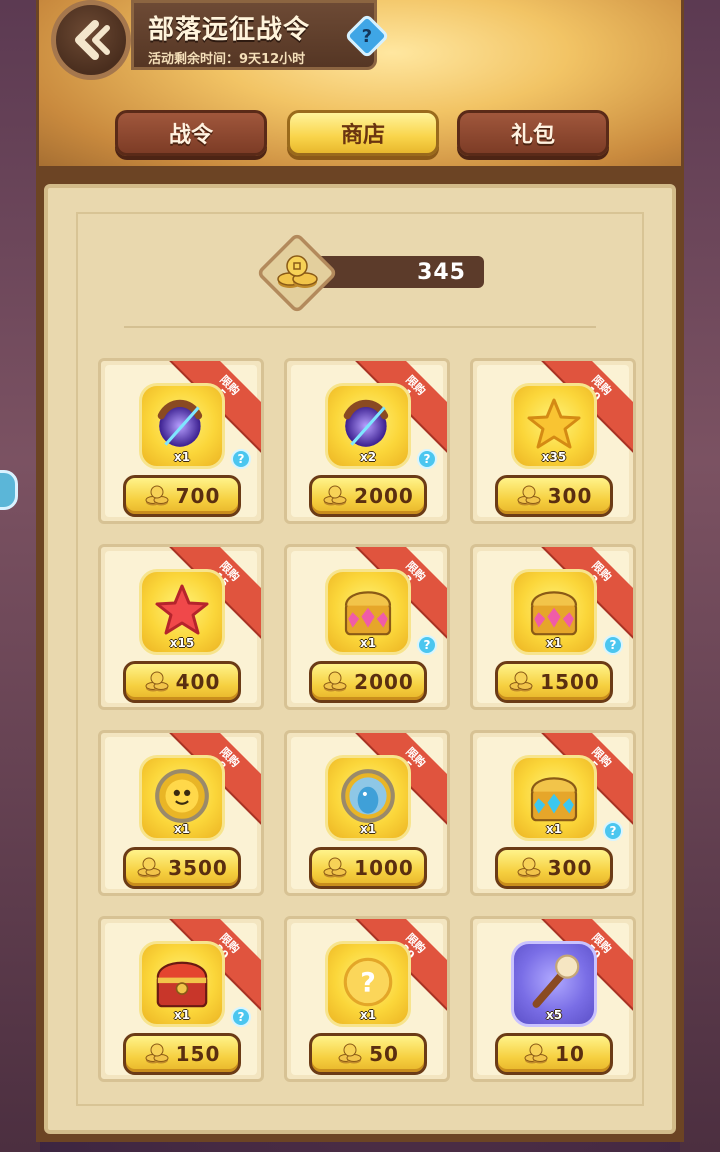  I want to click on currency-display: 345, so click(369, 273).